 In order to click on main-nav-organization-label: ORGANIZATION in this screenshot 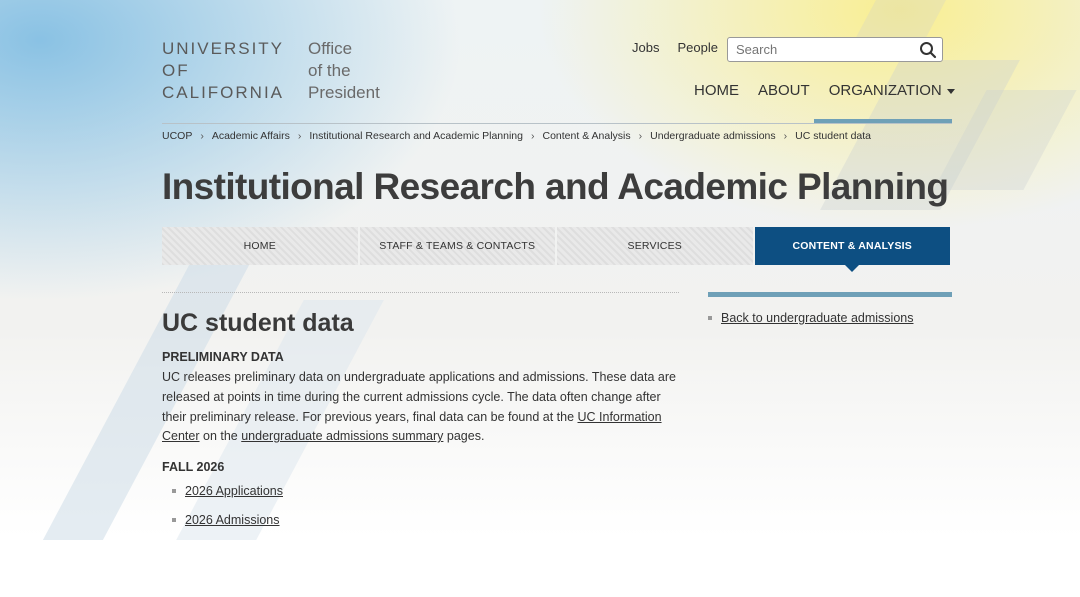, I will do `click(885, 90)`.